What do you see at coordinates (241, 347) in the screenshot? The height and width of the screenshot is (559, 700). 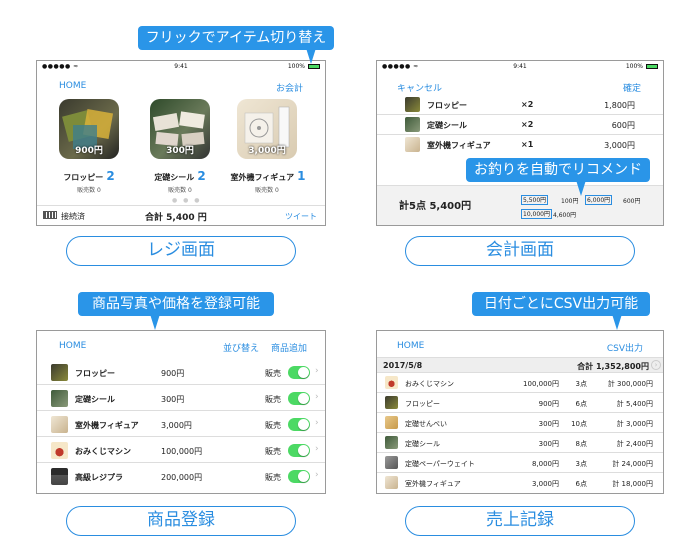 I see `sort-button: 並び替え` at bounding box center [241, 347].